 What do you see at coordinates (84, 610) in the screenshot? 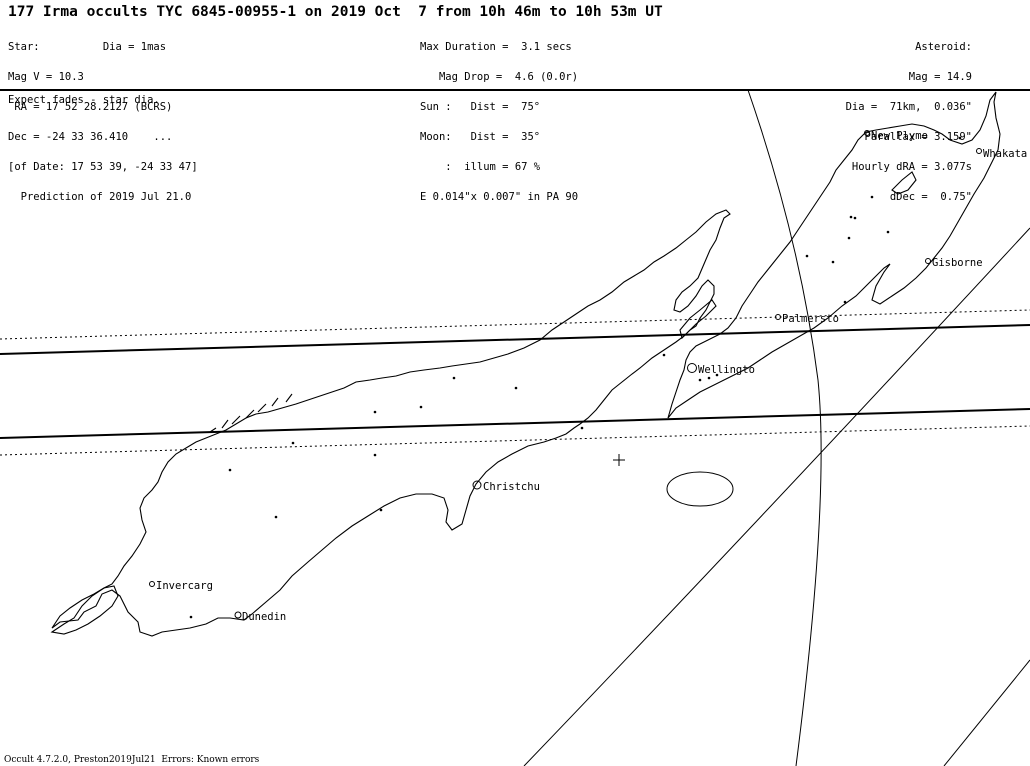
I see `stewart-island-coast` at bounding box center [84, 610].